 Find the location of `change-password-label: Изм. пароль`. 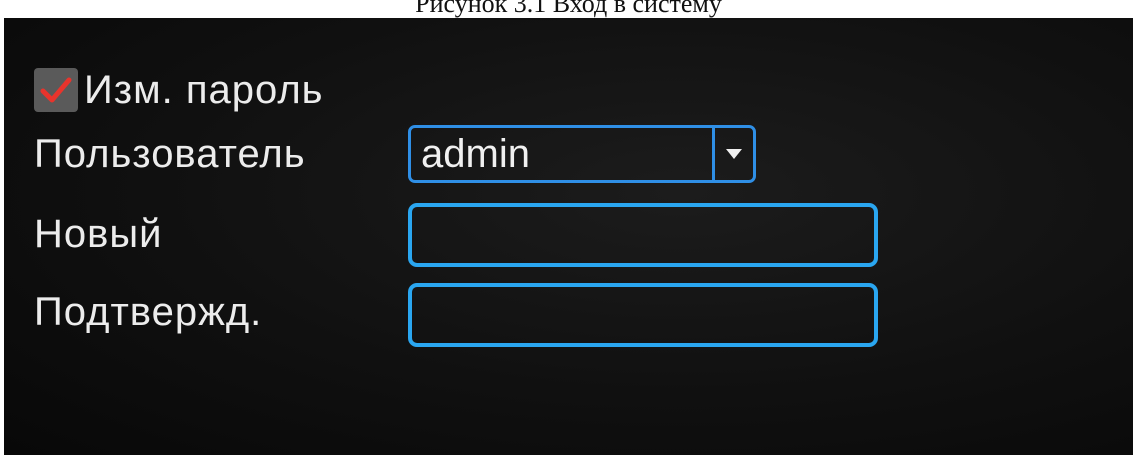

change-password-label: Изм. пароль is located at coordinates (204, 89).